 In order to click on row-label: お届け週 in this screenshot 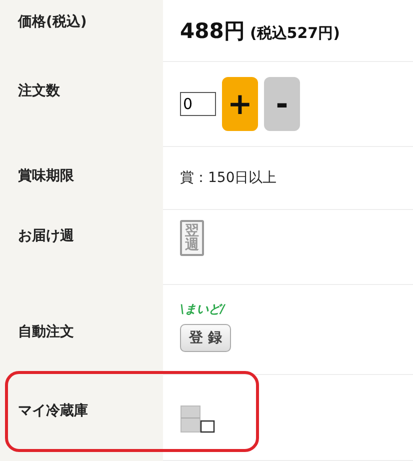, I will do `click(81, 247)`.